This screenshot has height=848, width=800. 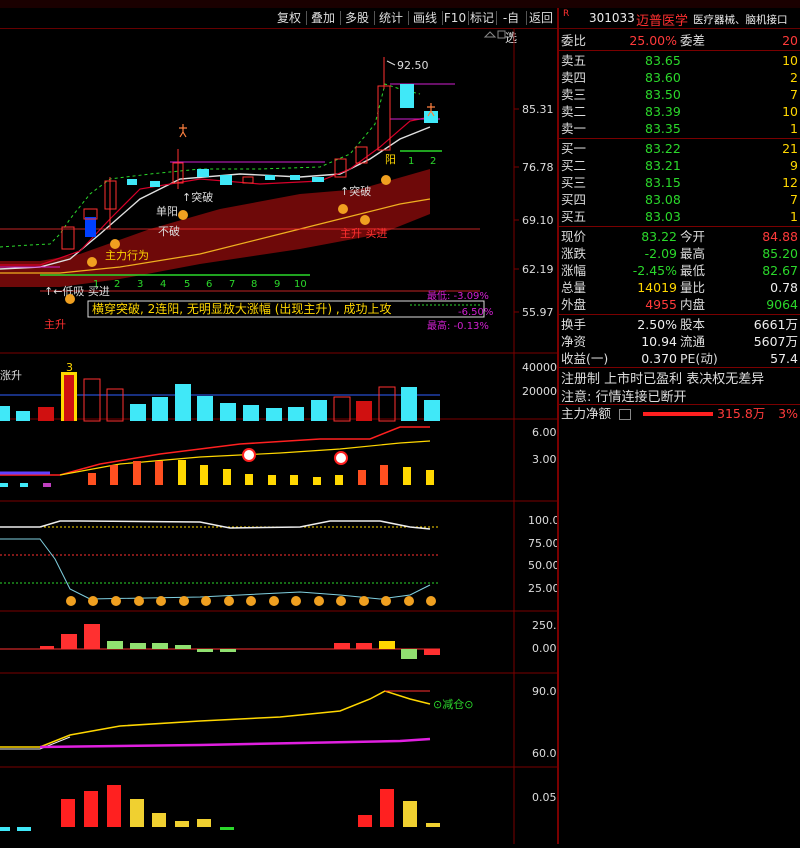 What do you see at coordinates (662, 19) in the screenshot?
I see `stock-name: 迈普医学` at bounding box center [662, 19].